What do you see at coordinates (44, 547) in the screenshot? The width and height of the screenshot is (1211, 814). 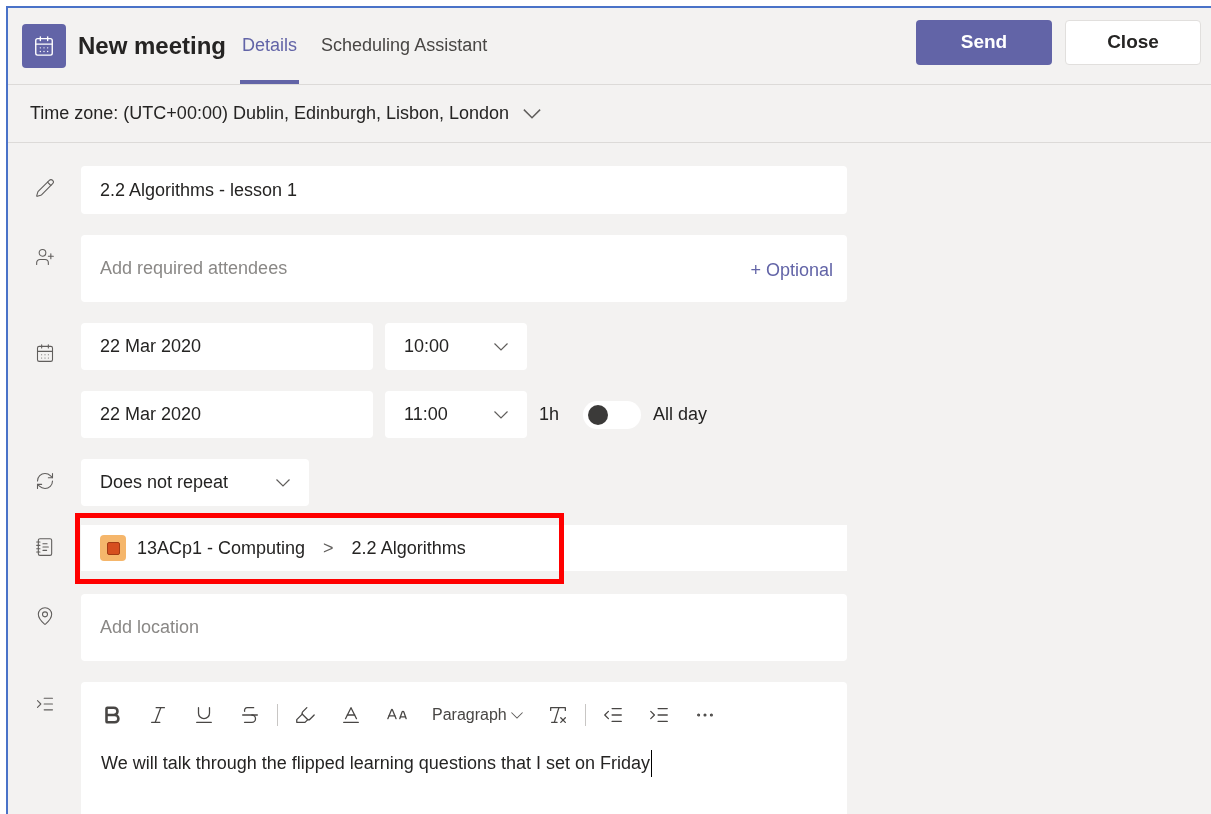 I see `channel-icon` at bounding box center [44, 547].